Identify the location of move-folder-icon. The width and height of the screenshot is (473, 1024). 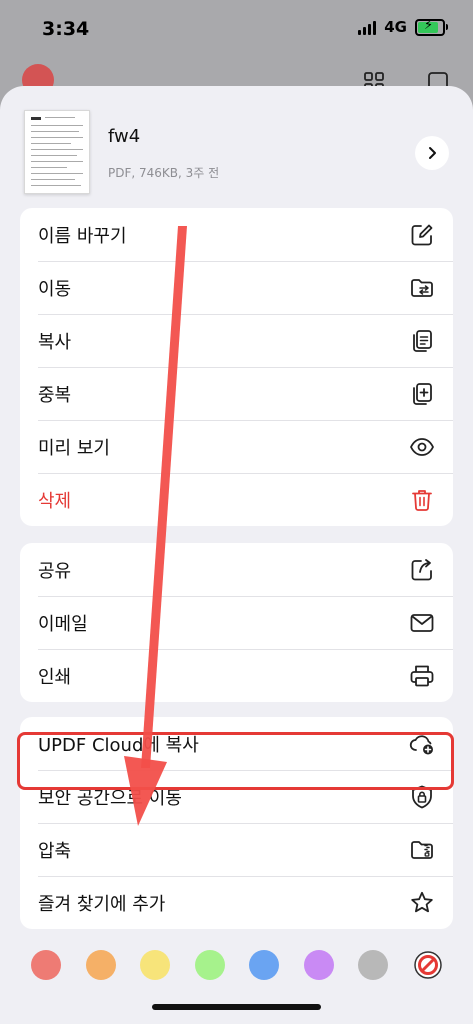
(422, 288).